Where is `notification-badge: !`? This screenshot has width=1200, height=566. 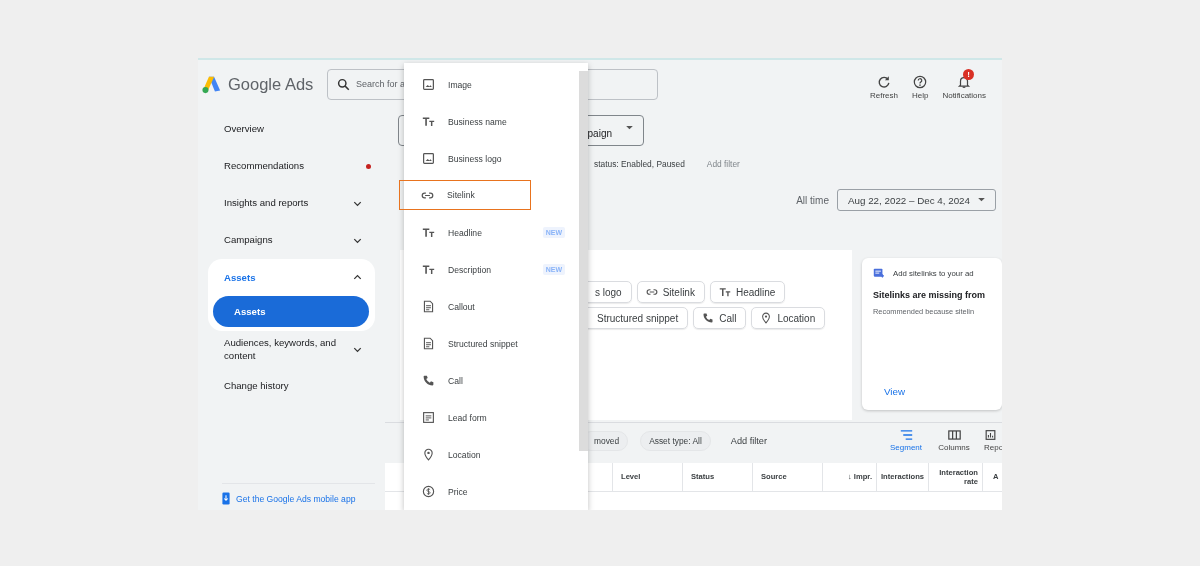
notification-badge: ! is located at coordinates (969, 74).